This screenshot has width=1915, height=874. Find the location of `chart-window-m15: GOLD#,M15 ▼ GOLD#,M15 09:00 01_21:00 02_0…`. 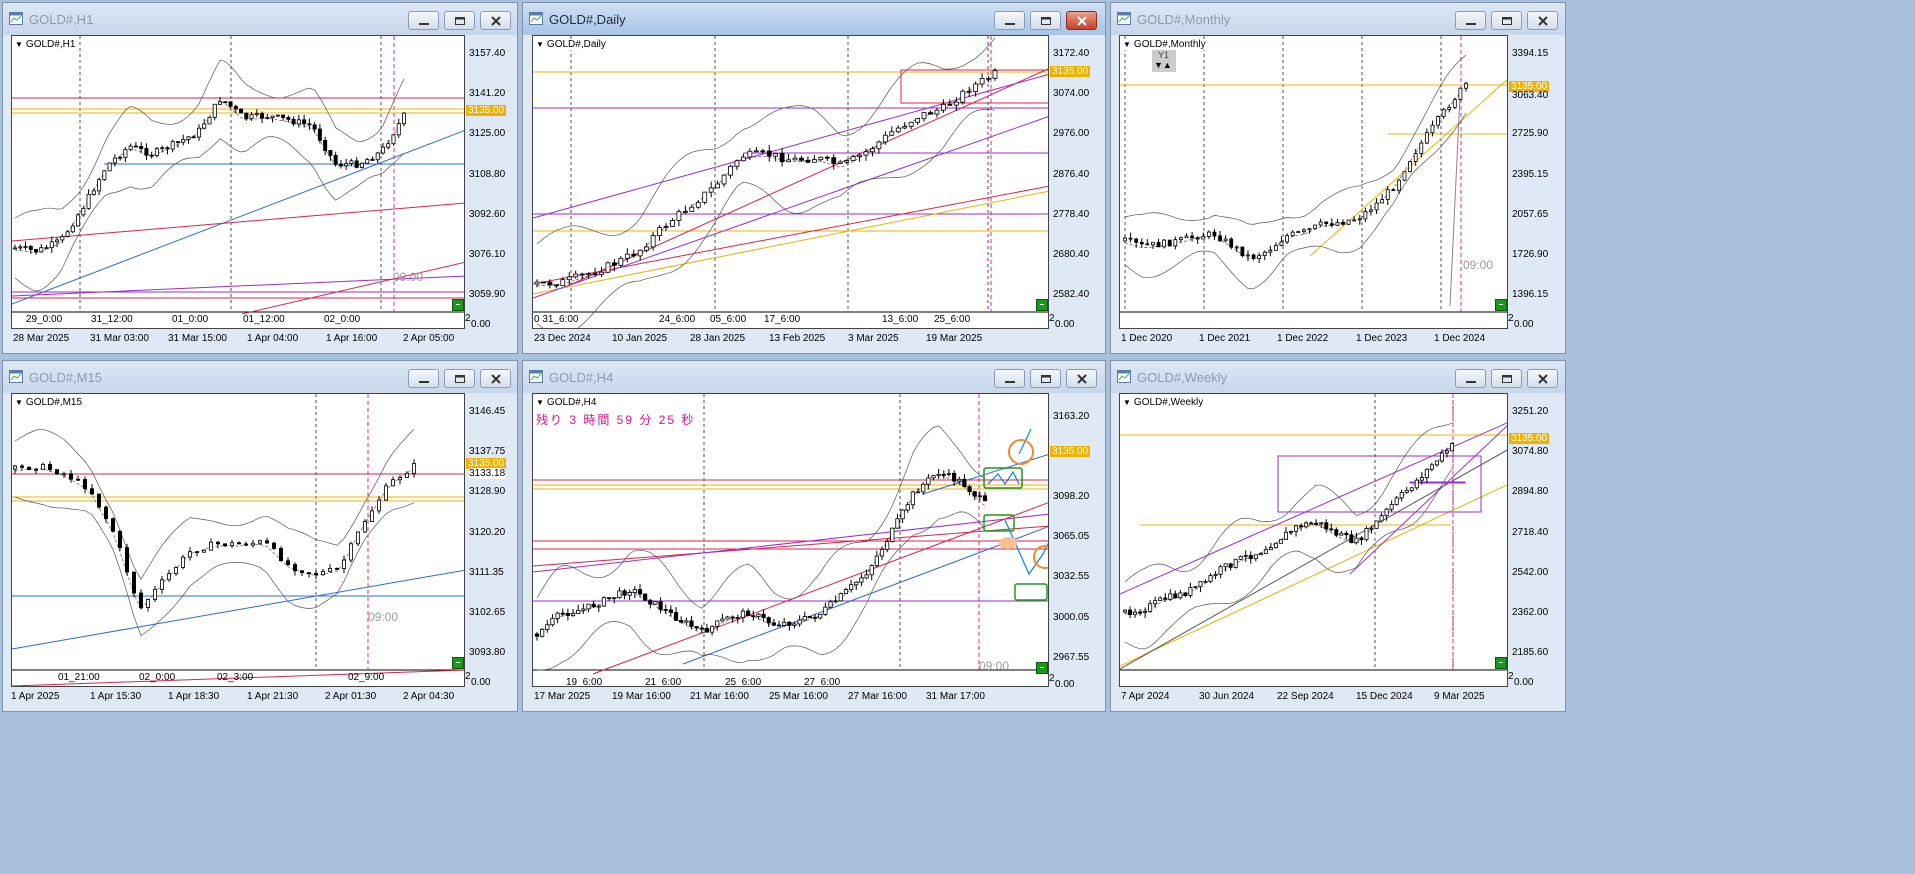

chart-window-m15: GOLD#,M15 ▼ GOLD#,M15 09:00 01_21:00 02_0… is located at coordinates (260, 536).